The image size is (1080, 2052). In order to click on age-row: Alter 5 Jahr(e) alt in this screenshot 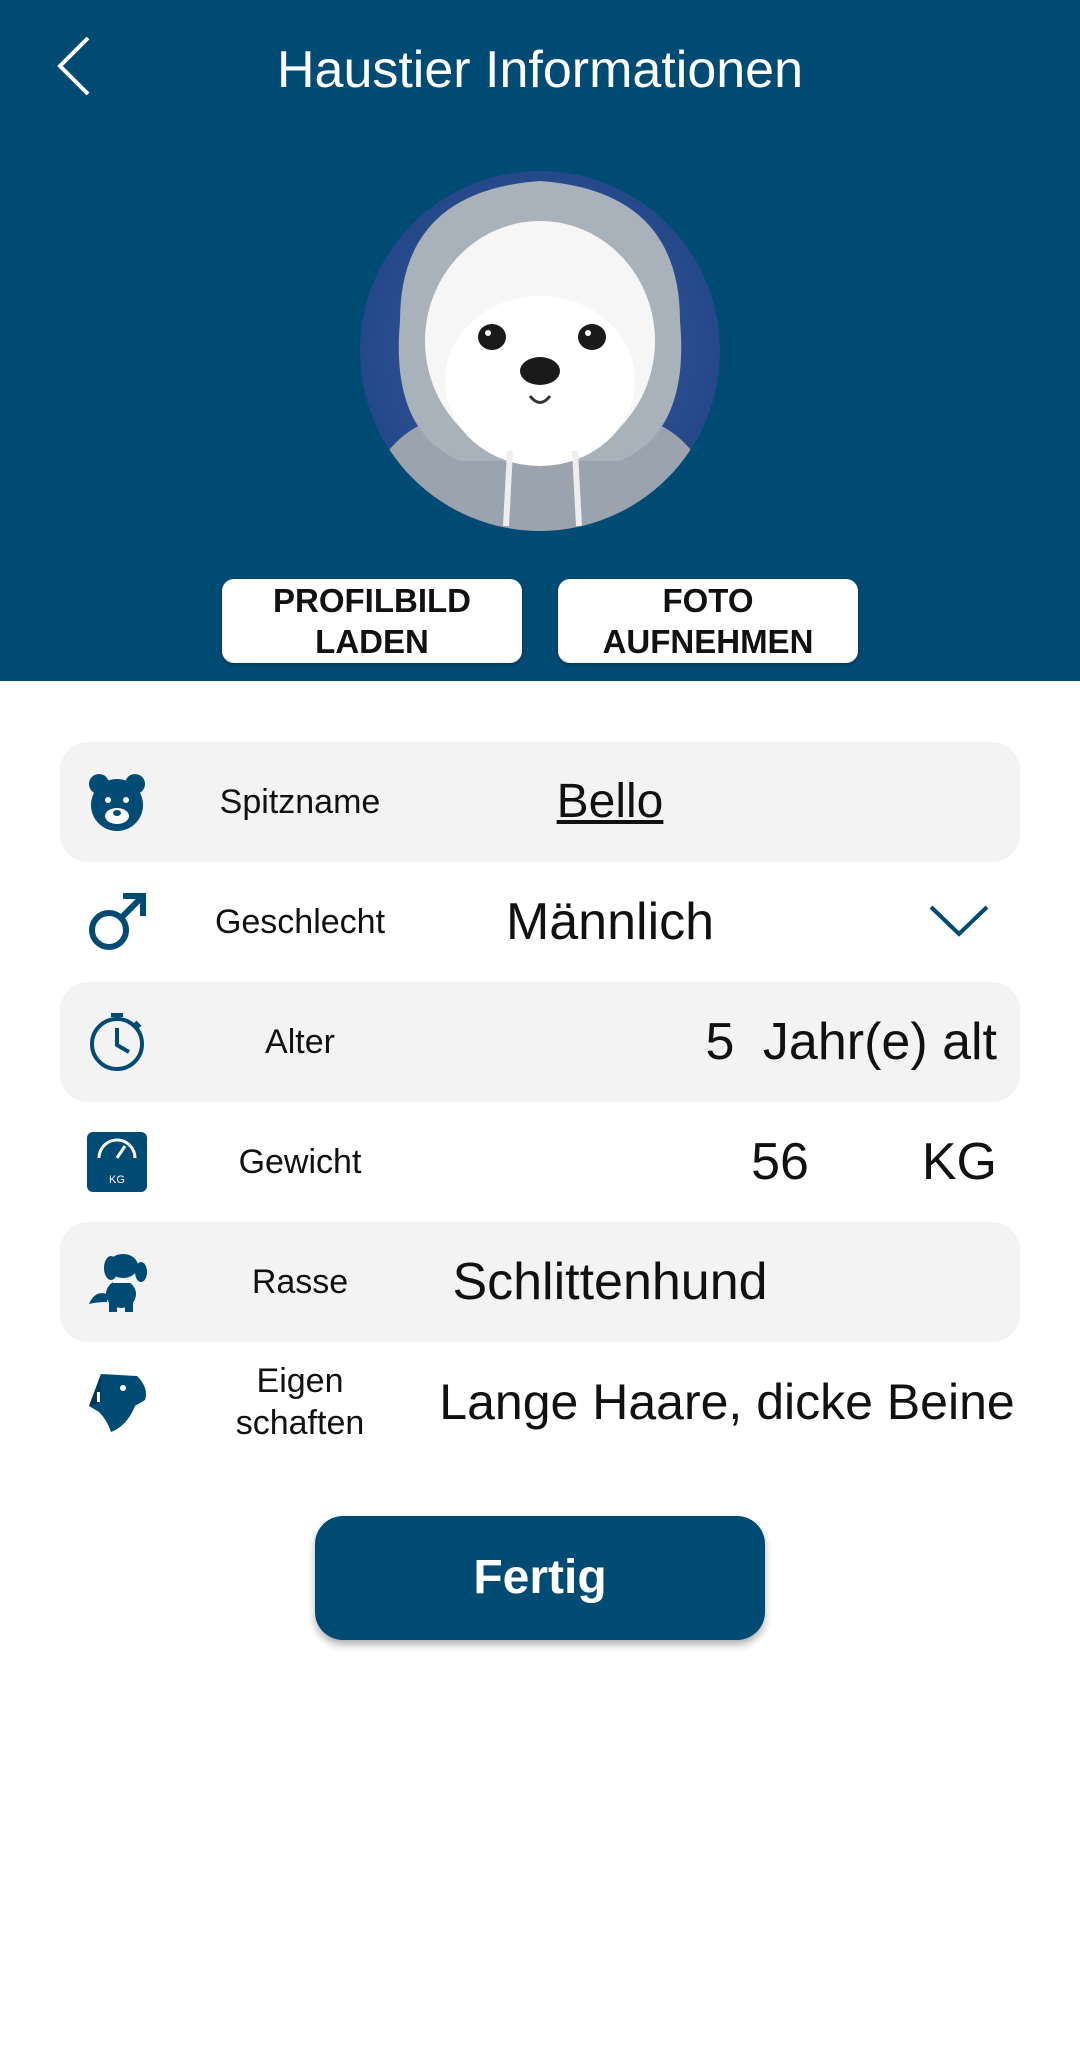, I will do `click(540, 1042)`.